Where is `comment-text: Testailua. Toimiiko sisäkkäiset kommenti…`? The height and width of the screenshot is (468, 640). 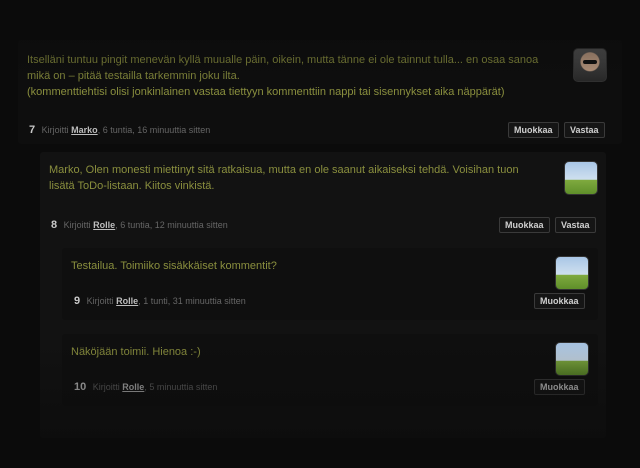 comment-text: Testailua. Toimiiko sisäkkäiset kommenti… is located at coordinates (174, 266).